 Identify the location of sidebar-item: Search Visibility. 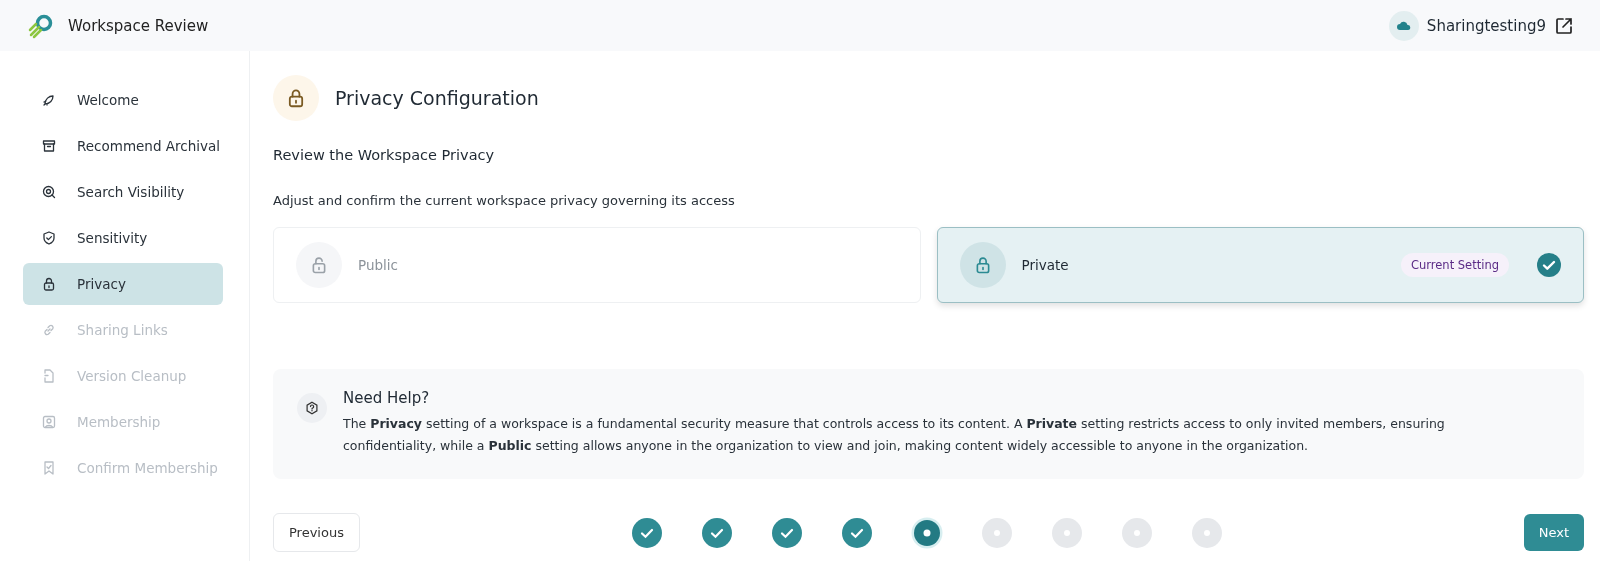
(123, 192).